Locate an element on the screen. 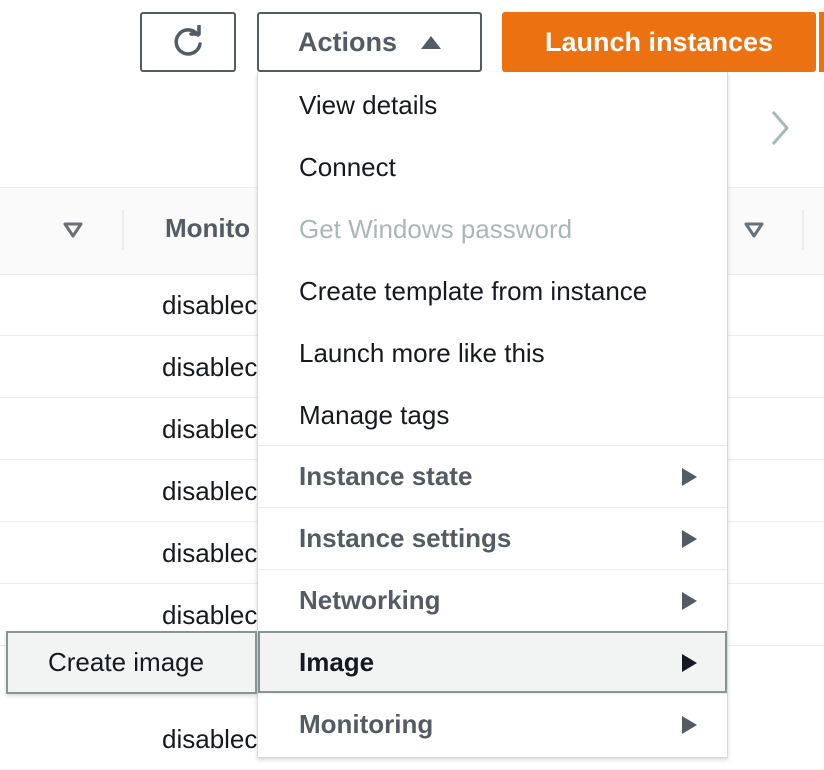 The image size is (824, 770). actions-label: Actions is located at coordinates (347, 41).